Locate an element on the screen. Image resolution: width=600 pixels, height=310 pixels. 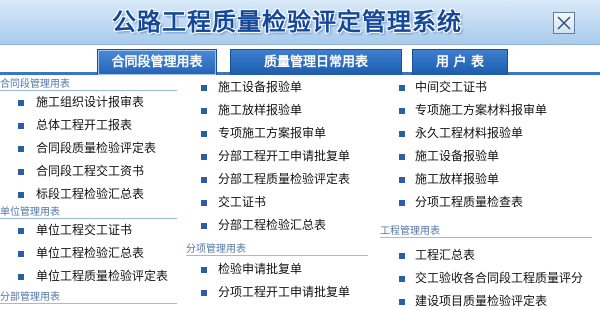
list-item: 合同段质量检验评定表 is located at coordinates (92, 148).